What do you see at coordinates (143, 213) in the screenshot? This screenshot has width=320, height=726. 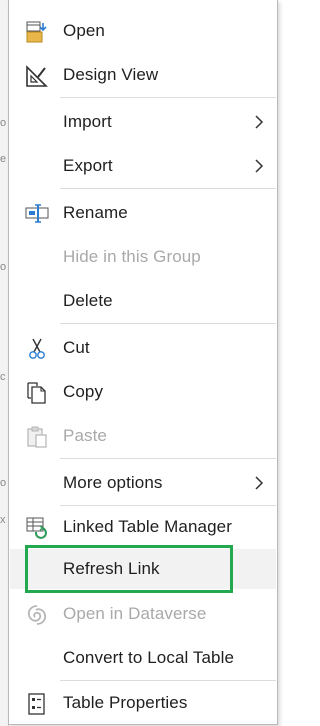 I see `menu-item-rename: Rename` at bounding box center [143, 213].